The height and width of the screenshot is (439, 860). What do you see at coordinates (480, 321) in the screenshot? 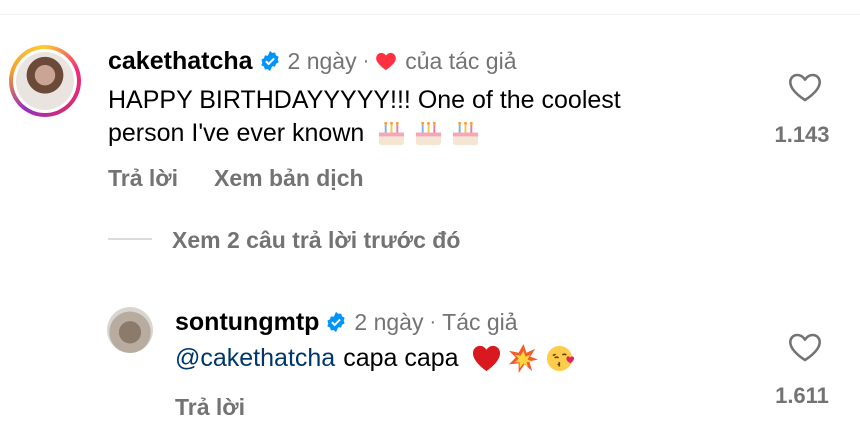
I see `author-label: Tác giả` at bounding box center [480, 321].